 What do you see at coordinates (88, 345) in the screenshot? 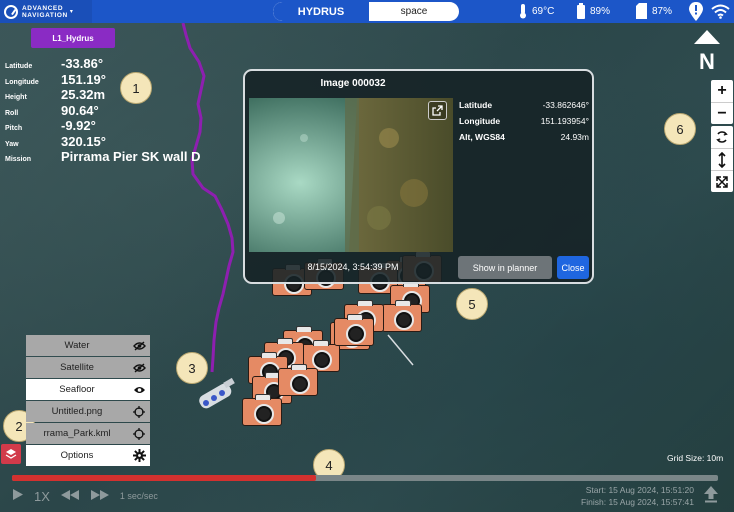
I see `layer-water: Water` at bounding box center [88, 345].